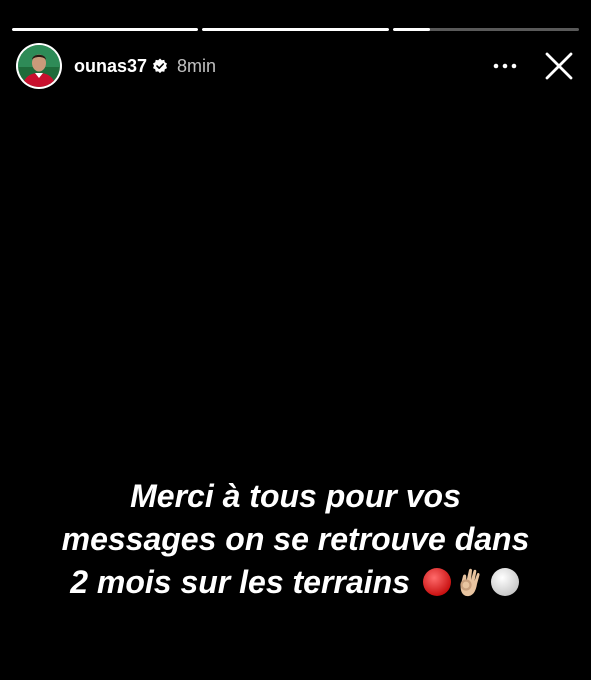  I want to click on ok-hand-icon, so click(470, 582).